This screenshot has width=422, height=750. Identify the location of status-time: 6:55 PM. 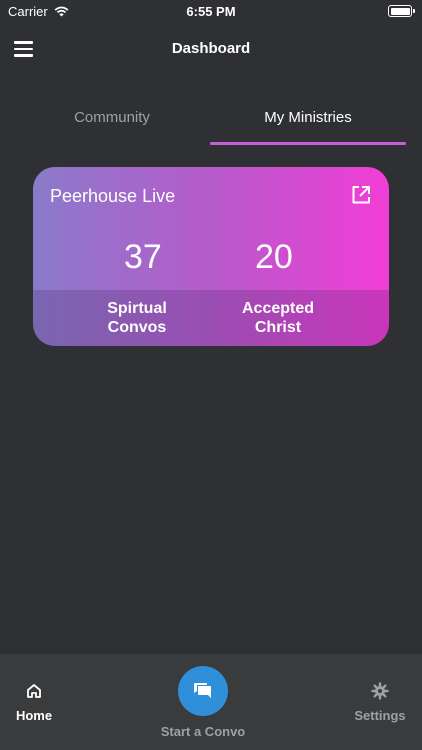
(211, 11).